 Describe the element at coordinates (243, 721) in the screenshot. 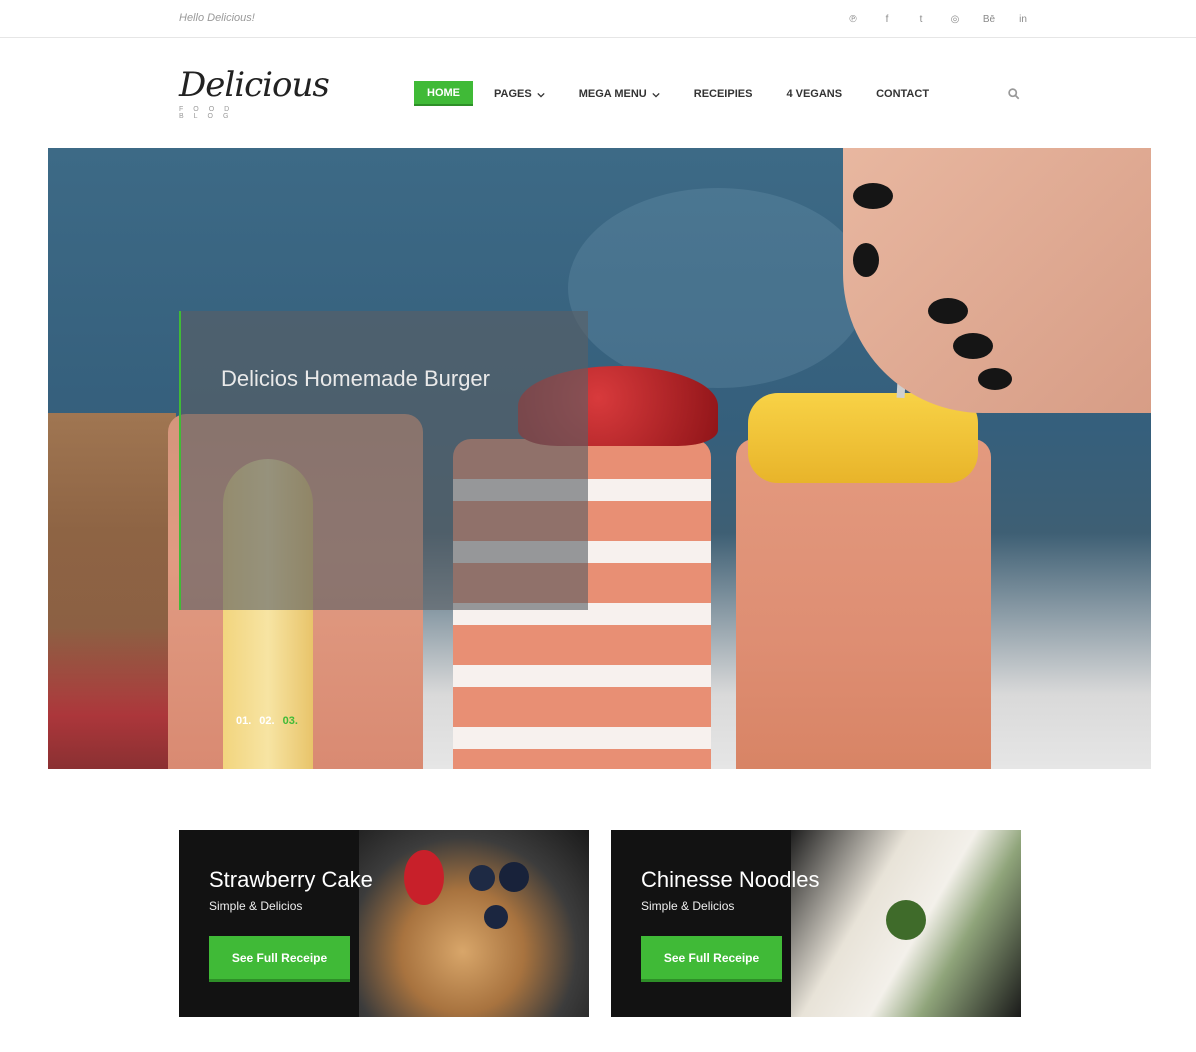

I see `slide-dot-1: 01.` at that location.